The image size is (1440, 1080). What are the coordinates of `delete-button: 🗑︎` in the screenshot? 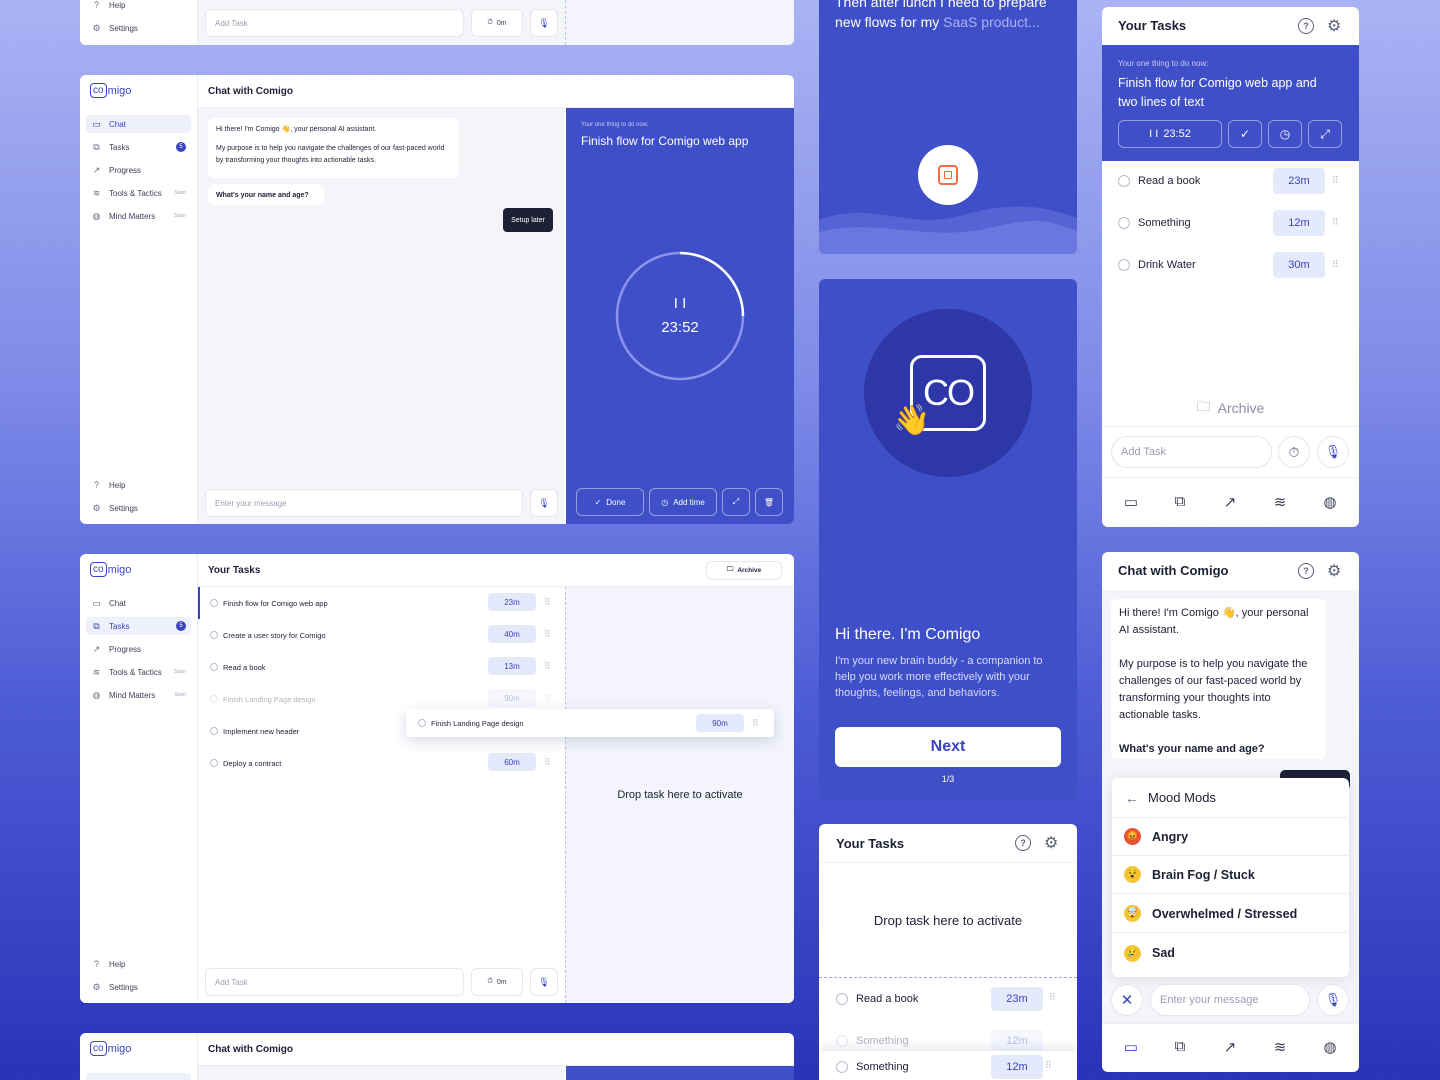 It's located at (769, 502).